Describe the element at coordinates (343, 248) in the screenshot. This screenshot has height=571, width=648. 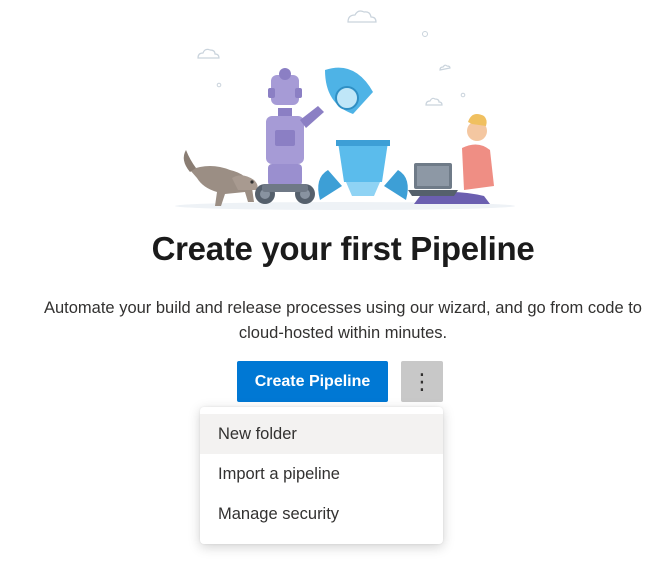
I see `page-title: Create your first Pipeline` at that location.